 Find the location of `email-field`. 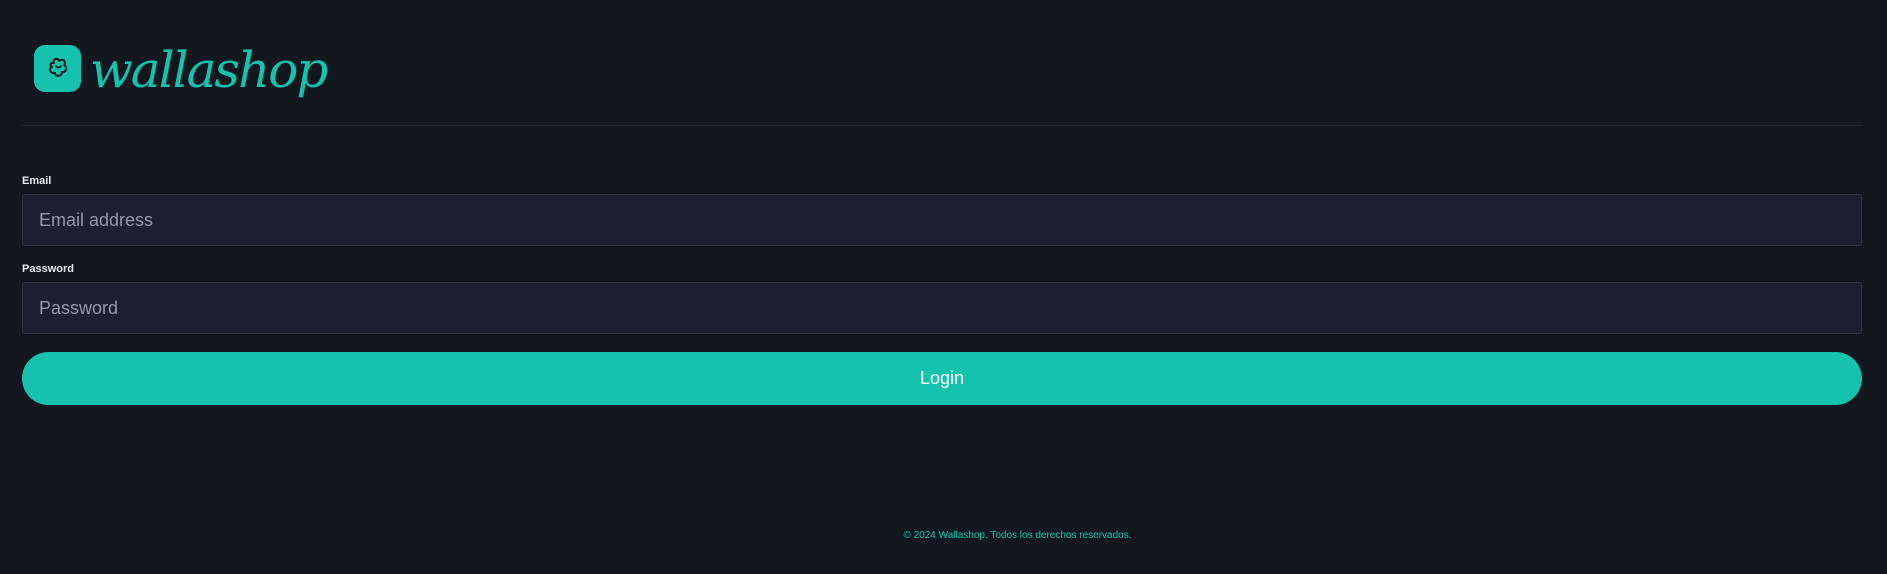

email-field is located at coordinates (942, 220).